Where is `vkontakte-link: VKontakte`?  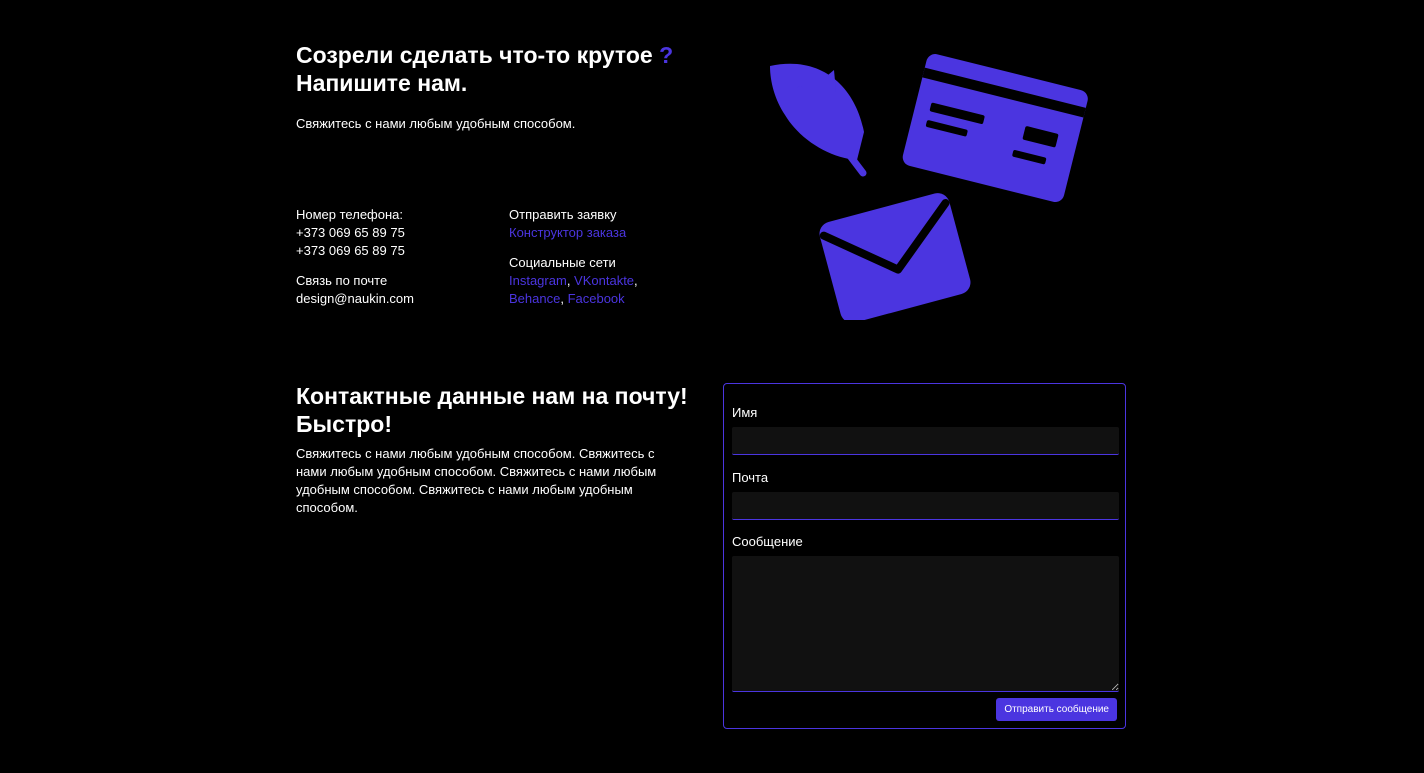
vkontakte-link: VKontakte is located at coordinates (604, 280).